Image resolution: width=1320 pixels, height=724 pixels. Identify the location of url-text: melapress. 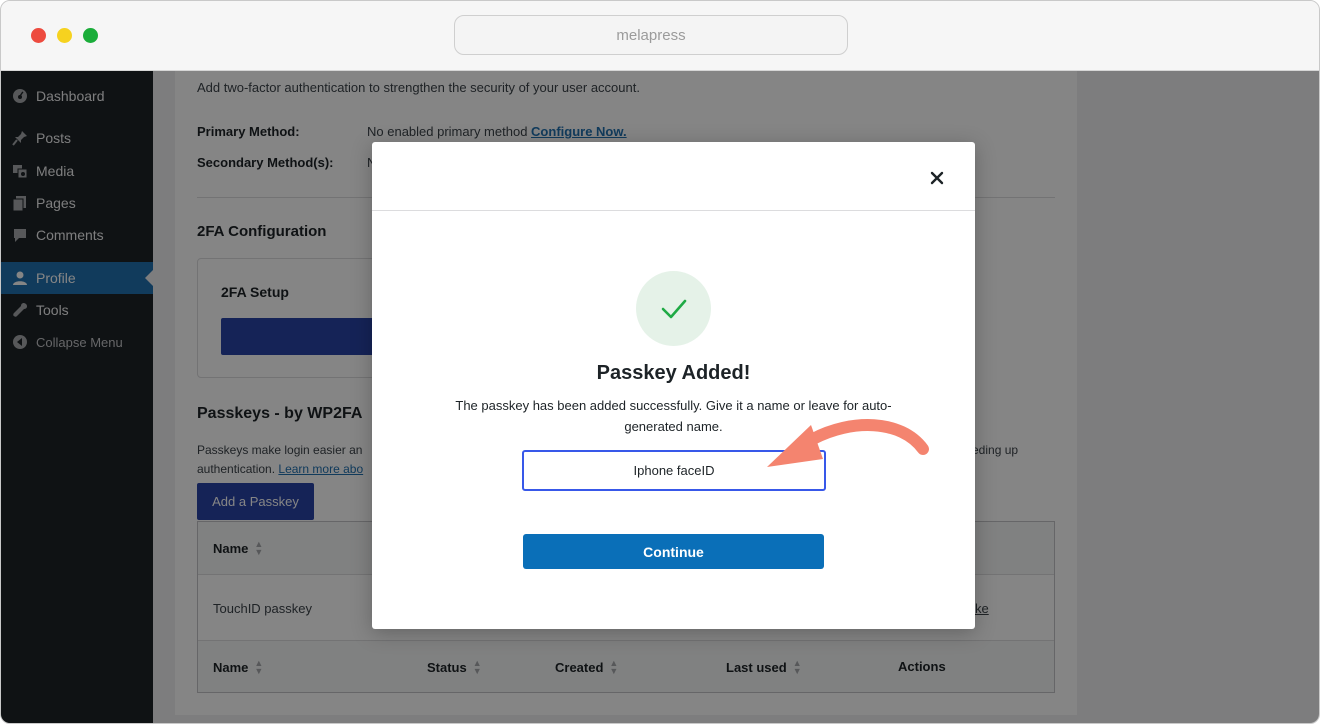
(651, 35).